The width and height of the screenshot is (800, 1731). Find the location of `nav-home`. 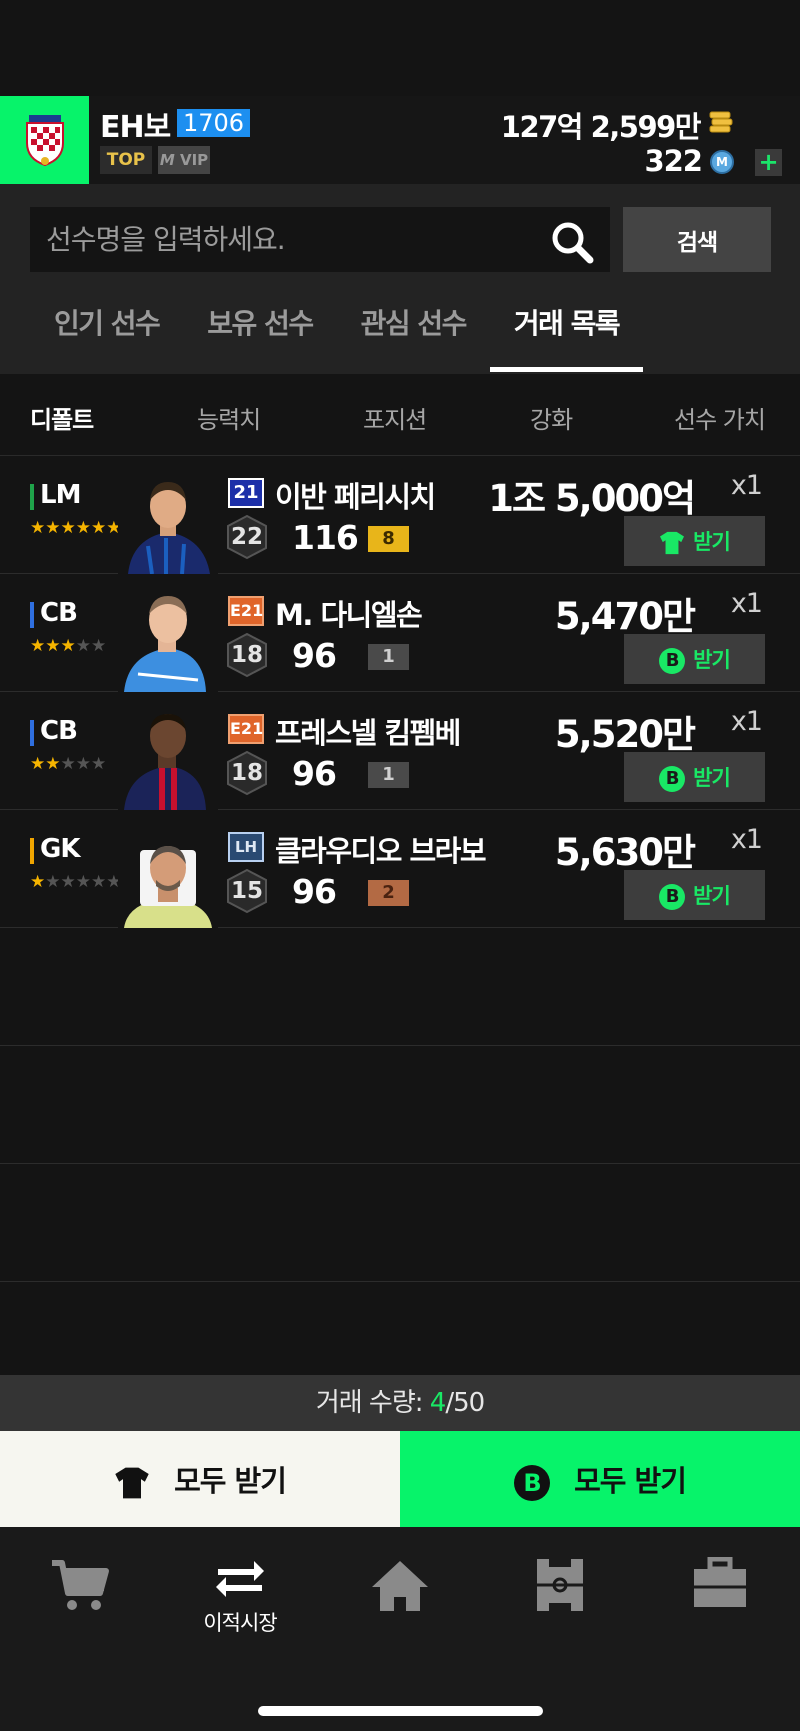

nav-home is located at coordinates (400, 1587).